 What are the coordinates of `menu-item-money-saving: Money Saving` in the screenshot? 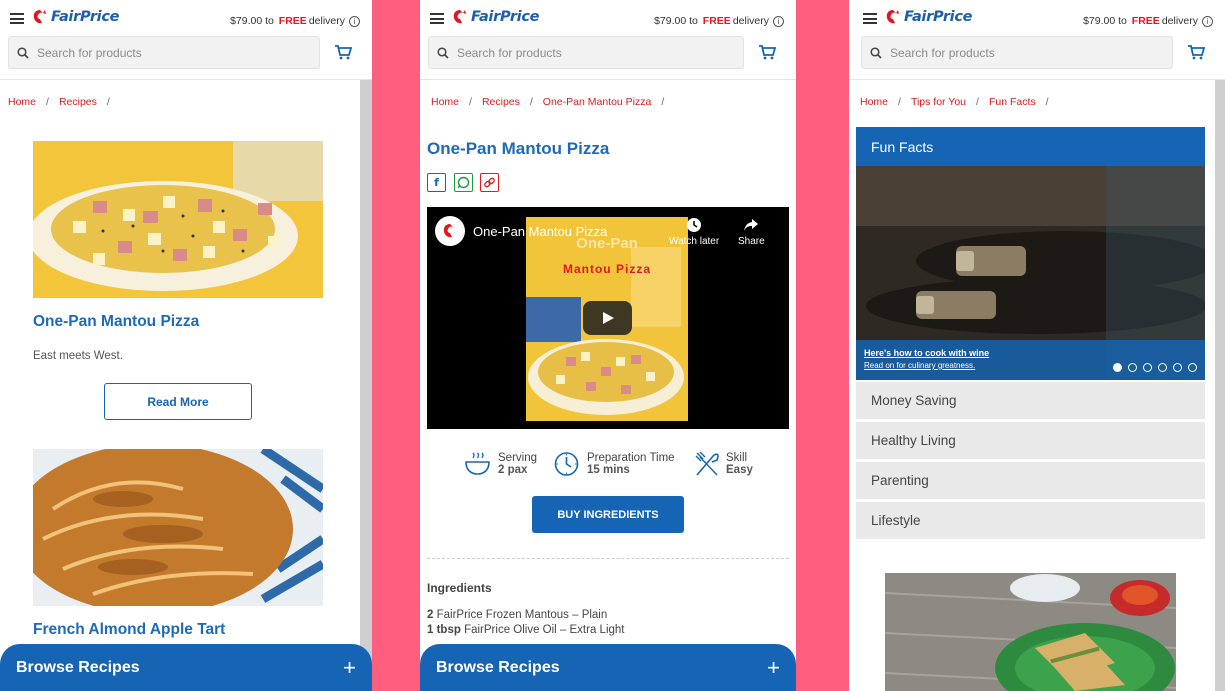 It's located at (1030, 400).